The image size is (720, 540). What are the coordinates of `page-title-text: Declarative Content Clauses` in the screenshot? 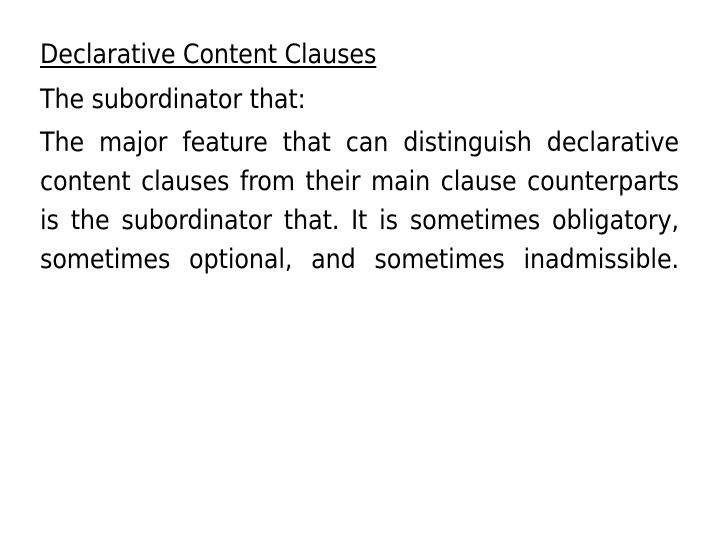 It's located at (208, 54).